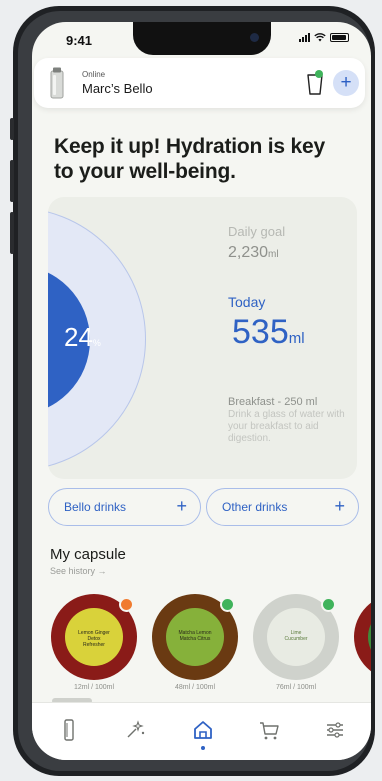  I want to click on sparkle-icon, so click(135, 730).